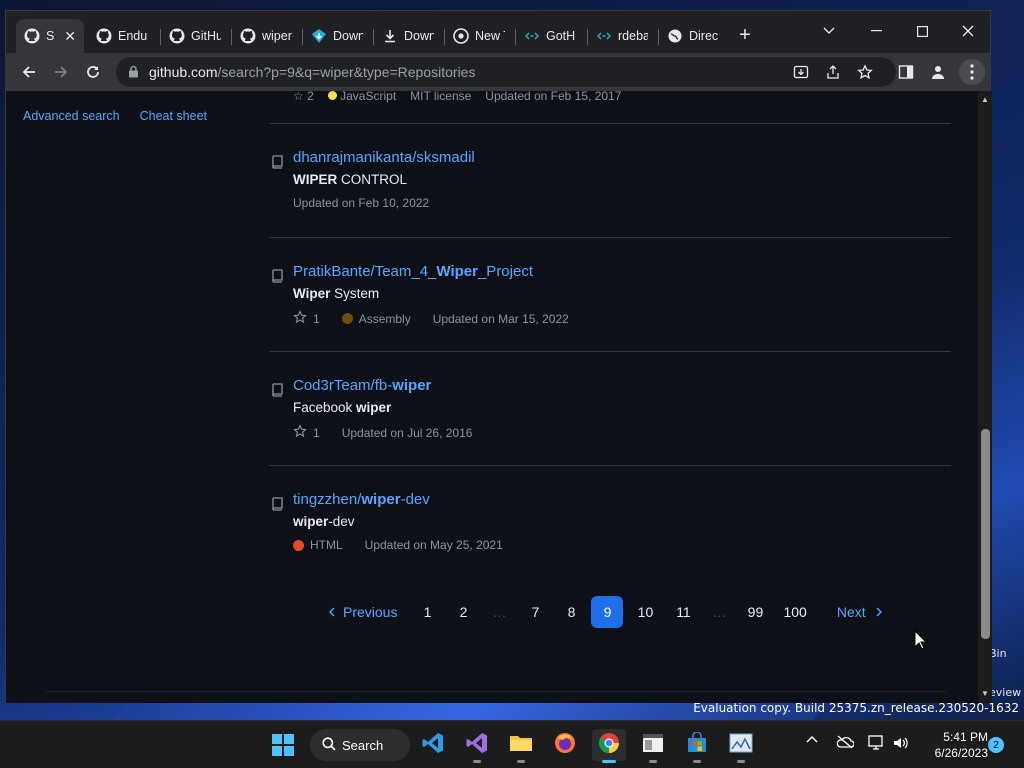 This screenshot has width=1024, height=768. Describe the element at coordinates (361, 499) in the screenshot. I see `repo-link: tingzzhen/wiper-dev` at that location.